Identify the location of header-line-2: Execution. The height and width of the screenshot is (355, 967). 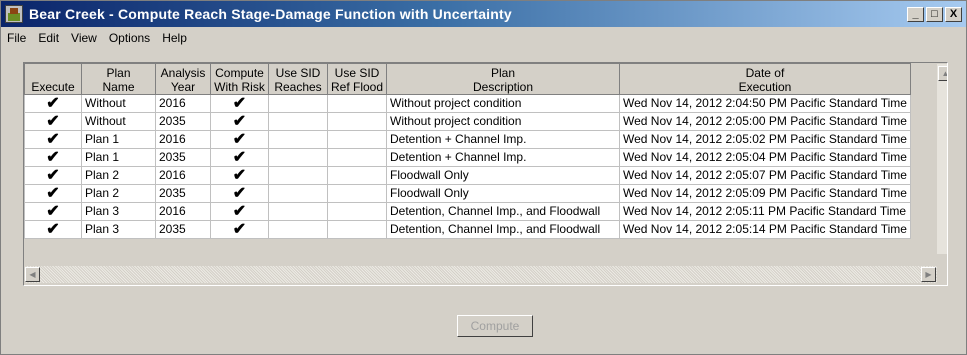
(765, 87).